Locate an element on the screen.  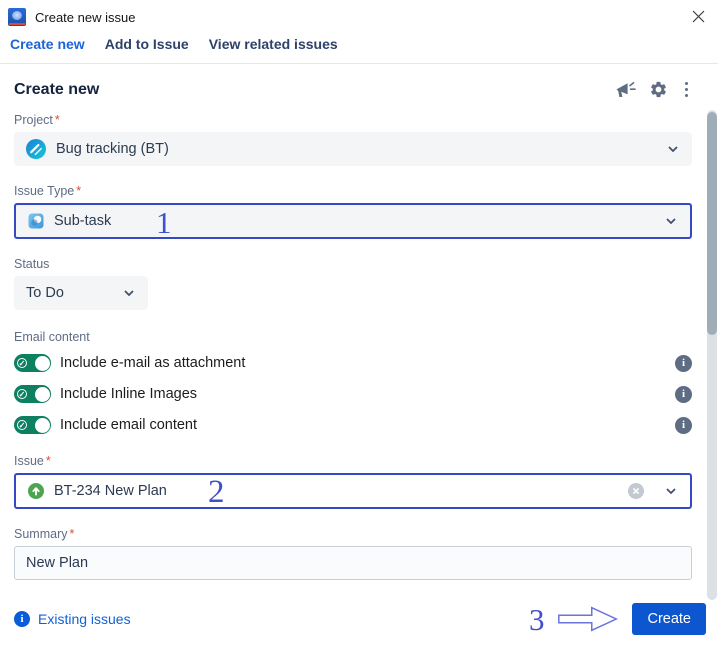
toggle-label: Include Inline Images is located at coordinates (129, 394).